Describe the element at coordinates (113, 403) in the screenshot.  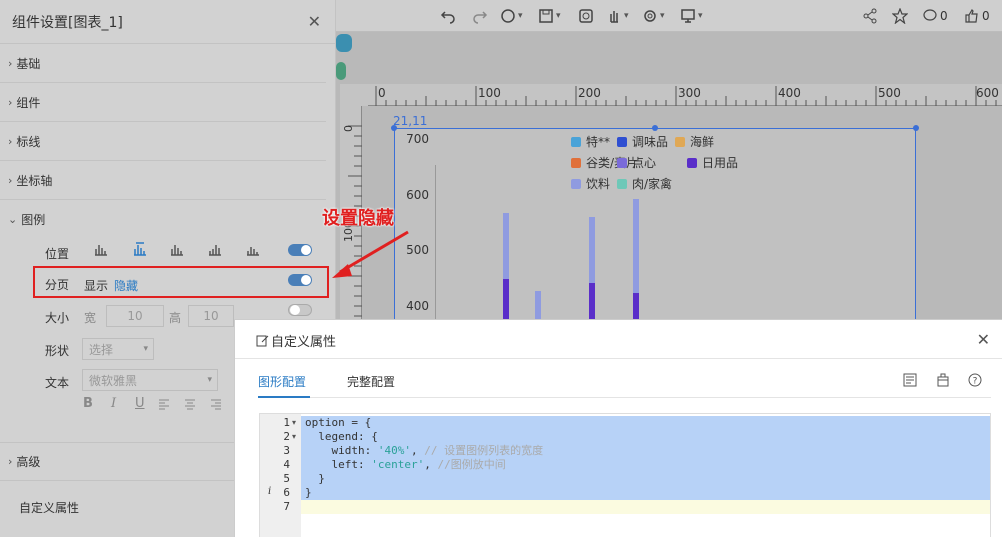
I see `italic-button: I` at that location.